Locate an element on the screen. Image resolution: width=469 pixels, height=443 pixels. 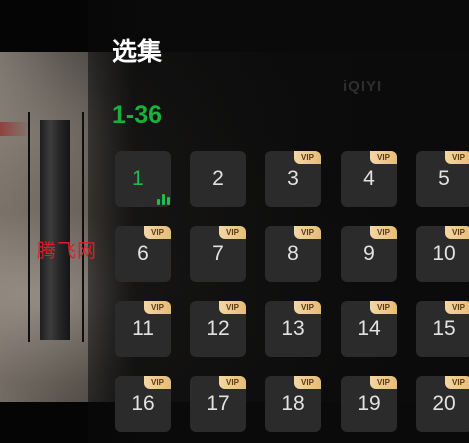
episode-tile-1: 1 is located at coordinates (143, 179).